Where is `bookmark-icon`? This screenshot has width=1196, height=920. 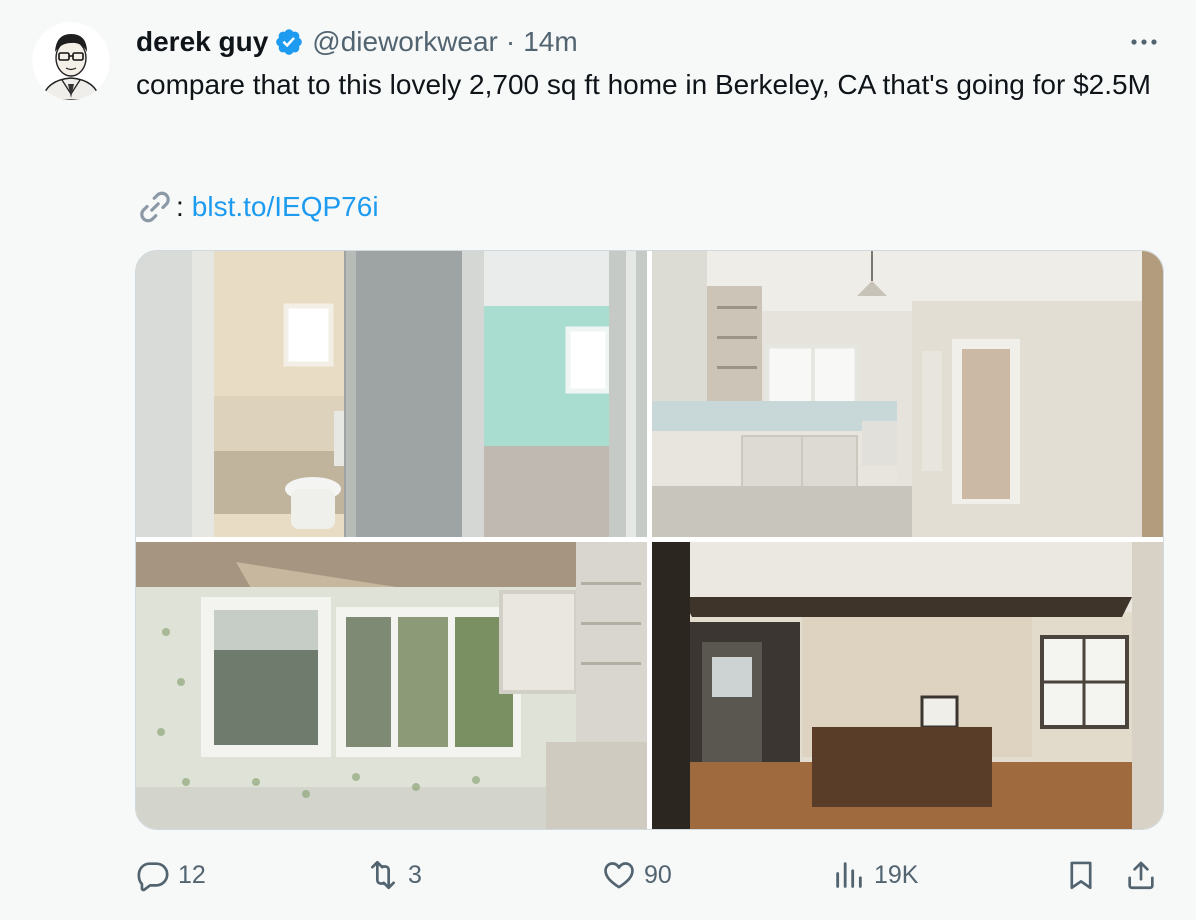 bookmark-icon is located at coordinates (1081, 875).